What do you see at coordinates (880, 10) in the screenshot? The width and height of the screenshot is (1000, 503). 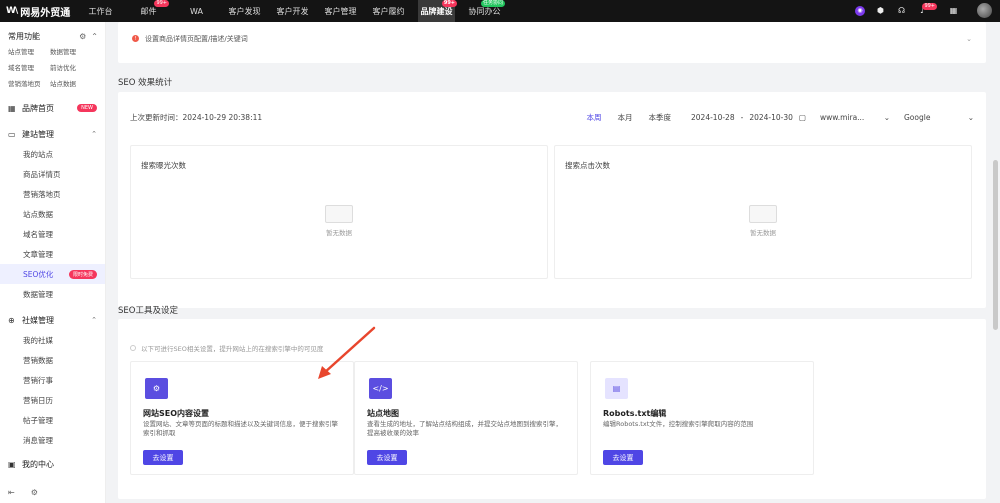 I see `cube-icon: ⬢` at bounding box center [880, 10].